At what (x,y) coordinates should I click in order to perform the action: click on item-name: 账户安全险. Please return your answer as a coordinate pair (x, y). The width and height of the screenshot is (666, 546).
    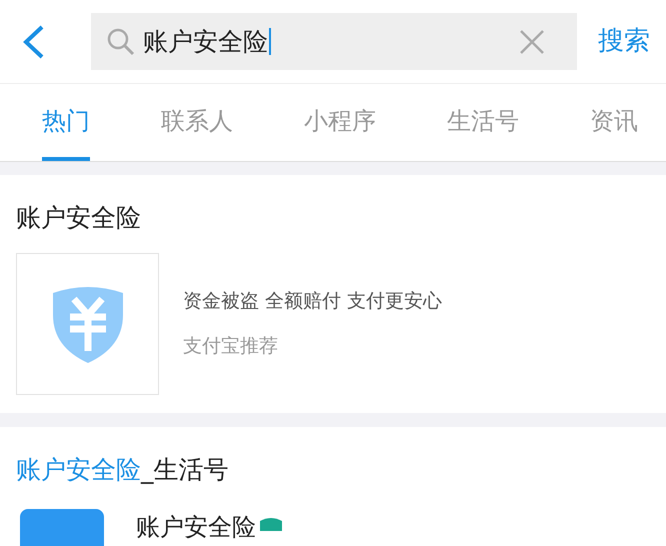
    Looking at the image, I should click on (196, 527).